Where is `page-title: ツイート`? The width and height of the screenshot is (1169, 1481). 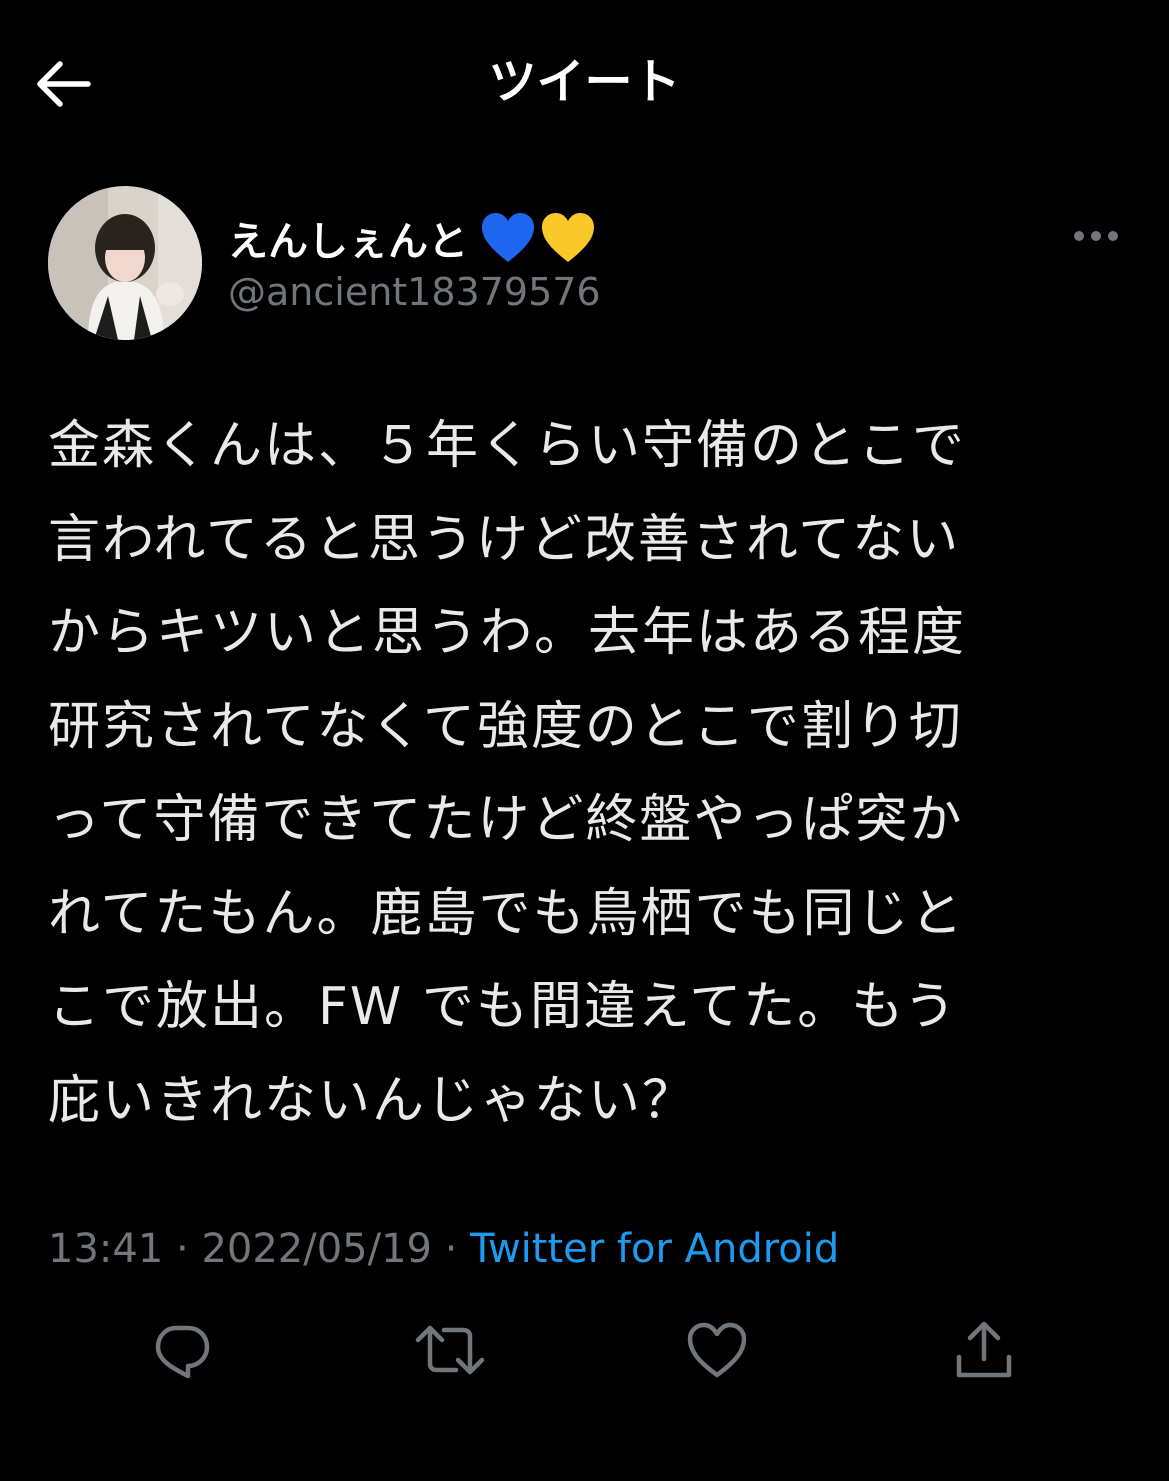 page-title: ツイート is located at coordinates (584, 82).